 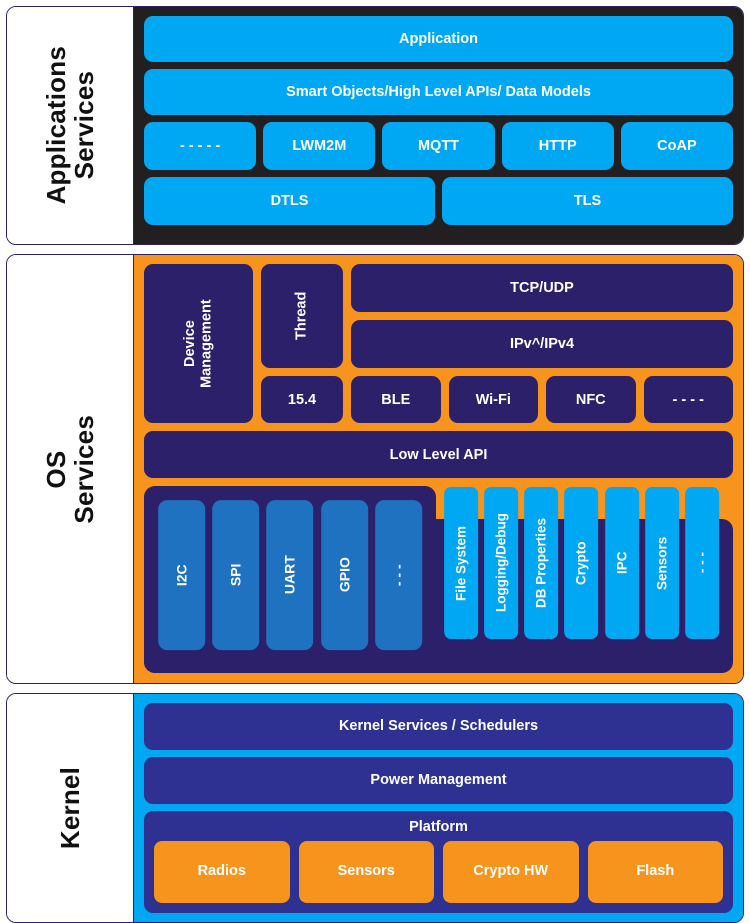 I want to click on peripherals-row: I2C SPI UART GPIO - - -, so click(x=290, y=575).